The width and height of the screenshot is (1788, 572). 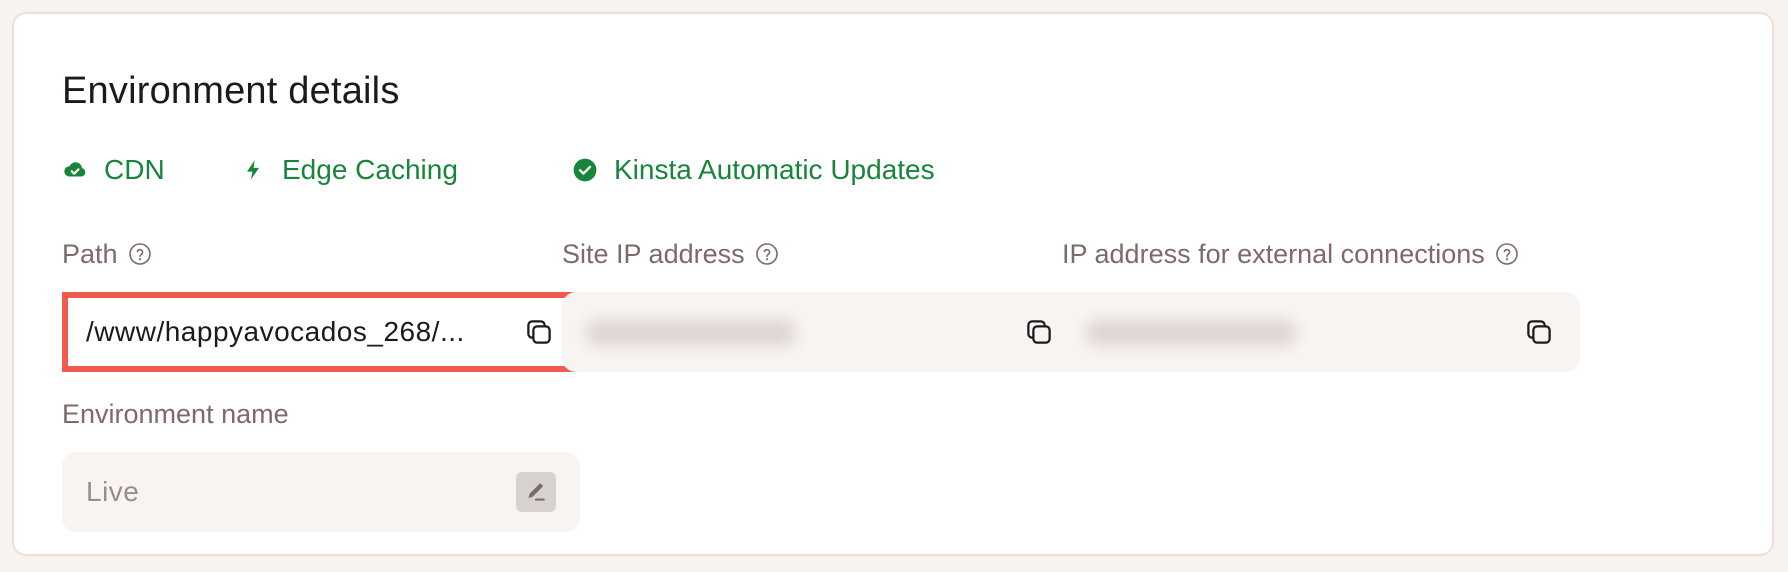 What do you see at coordinates (585, 170) in the screenshot?
I see `check-circle-icon` at bounding box center [585, 170].